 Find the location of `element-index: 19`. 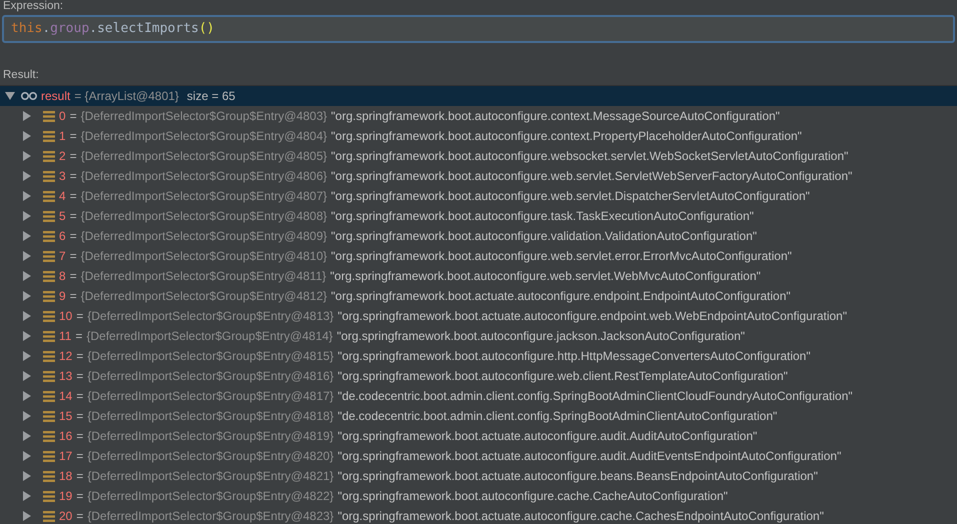

element-index: 19 is located at coordinates (65, 496).